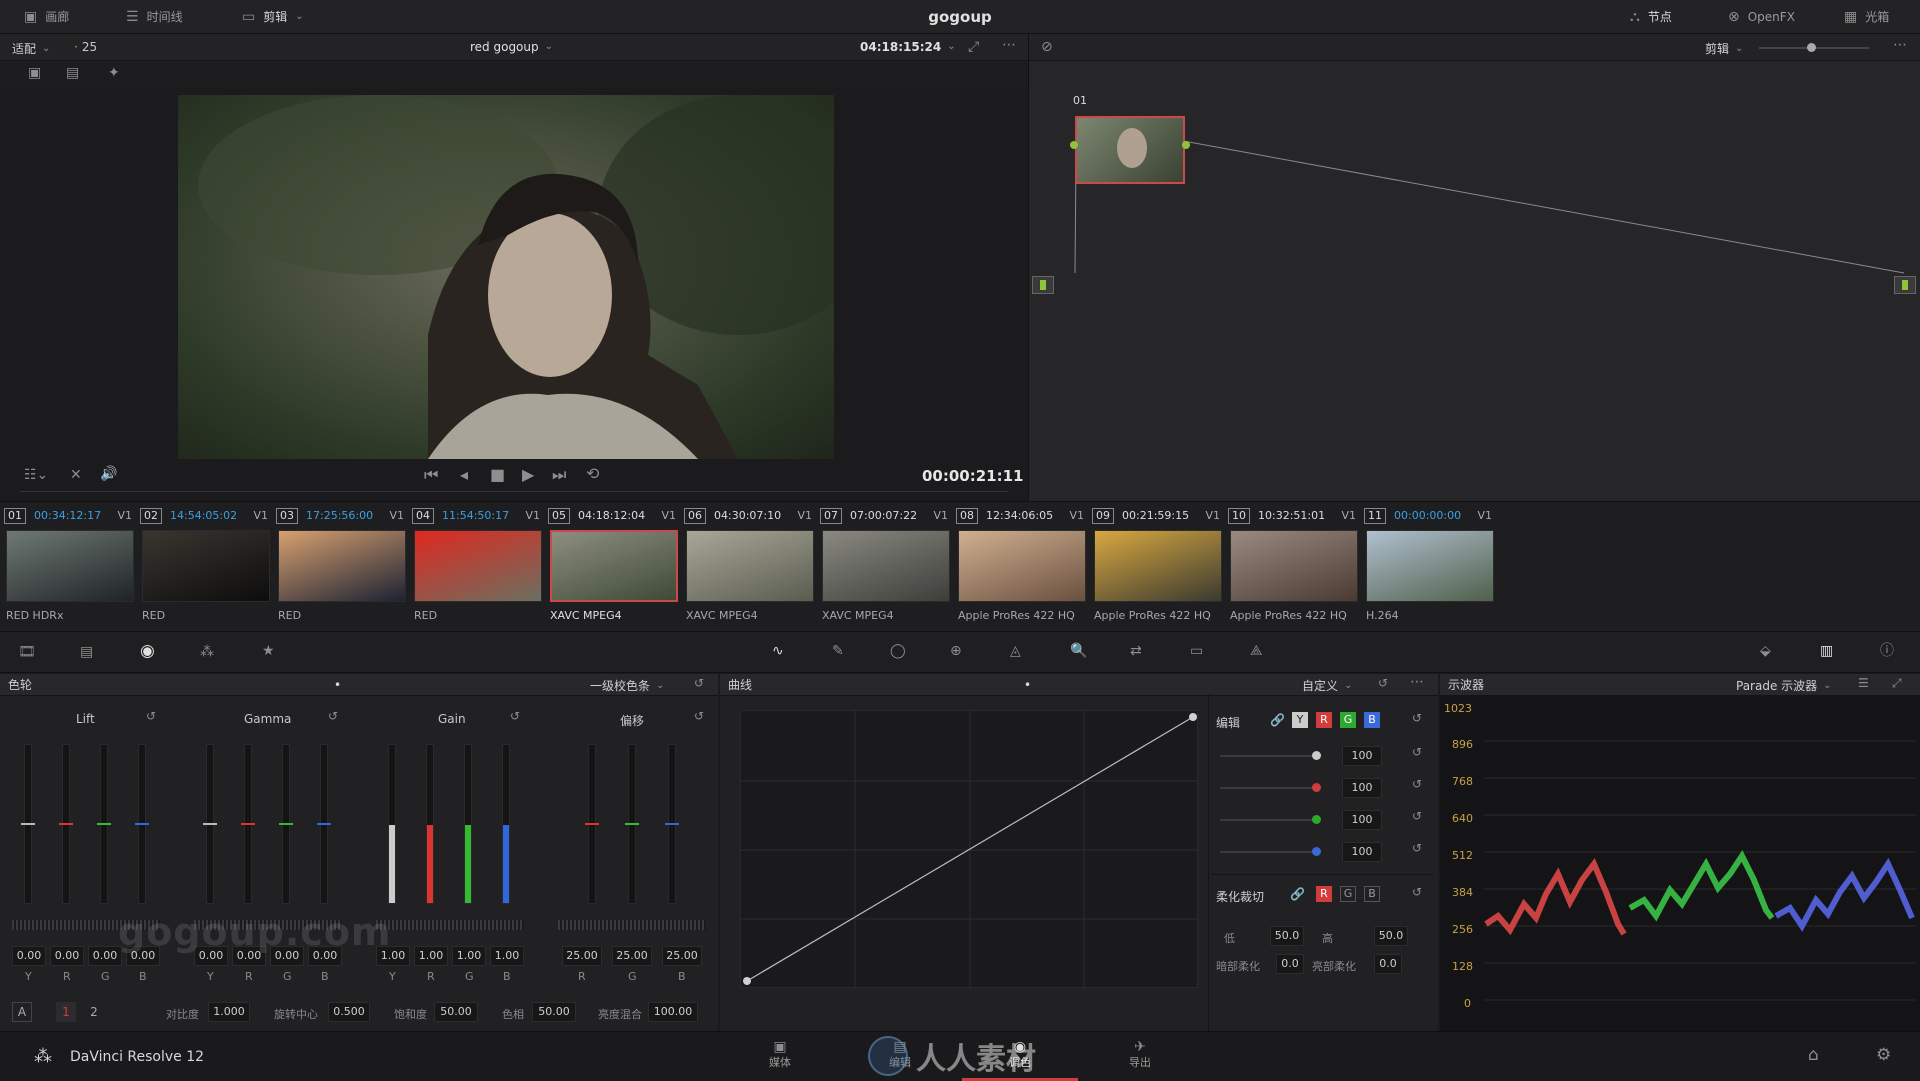 This screenshot has height=1081, width=1920. What do you see at coordinates (515, 716) in the screenshot?
I see `reset-gain-icon: ↺` at bounding box center [515, 716].